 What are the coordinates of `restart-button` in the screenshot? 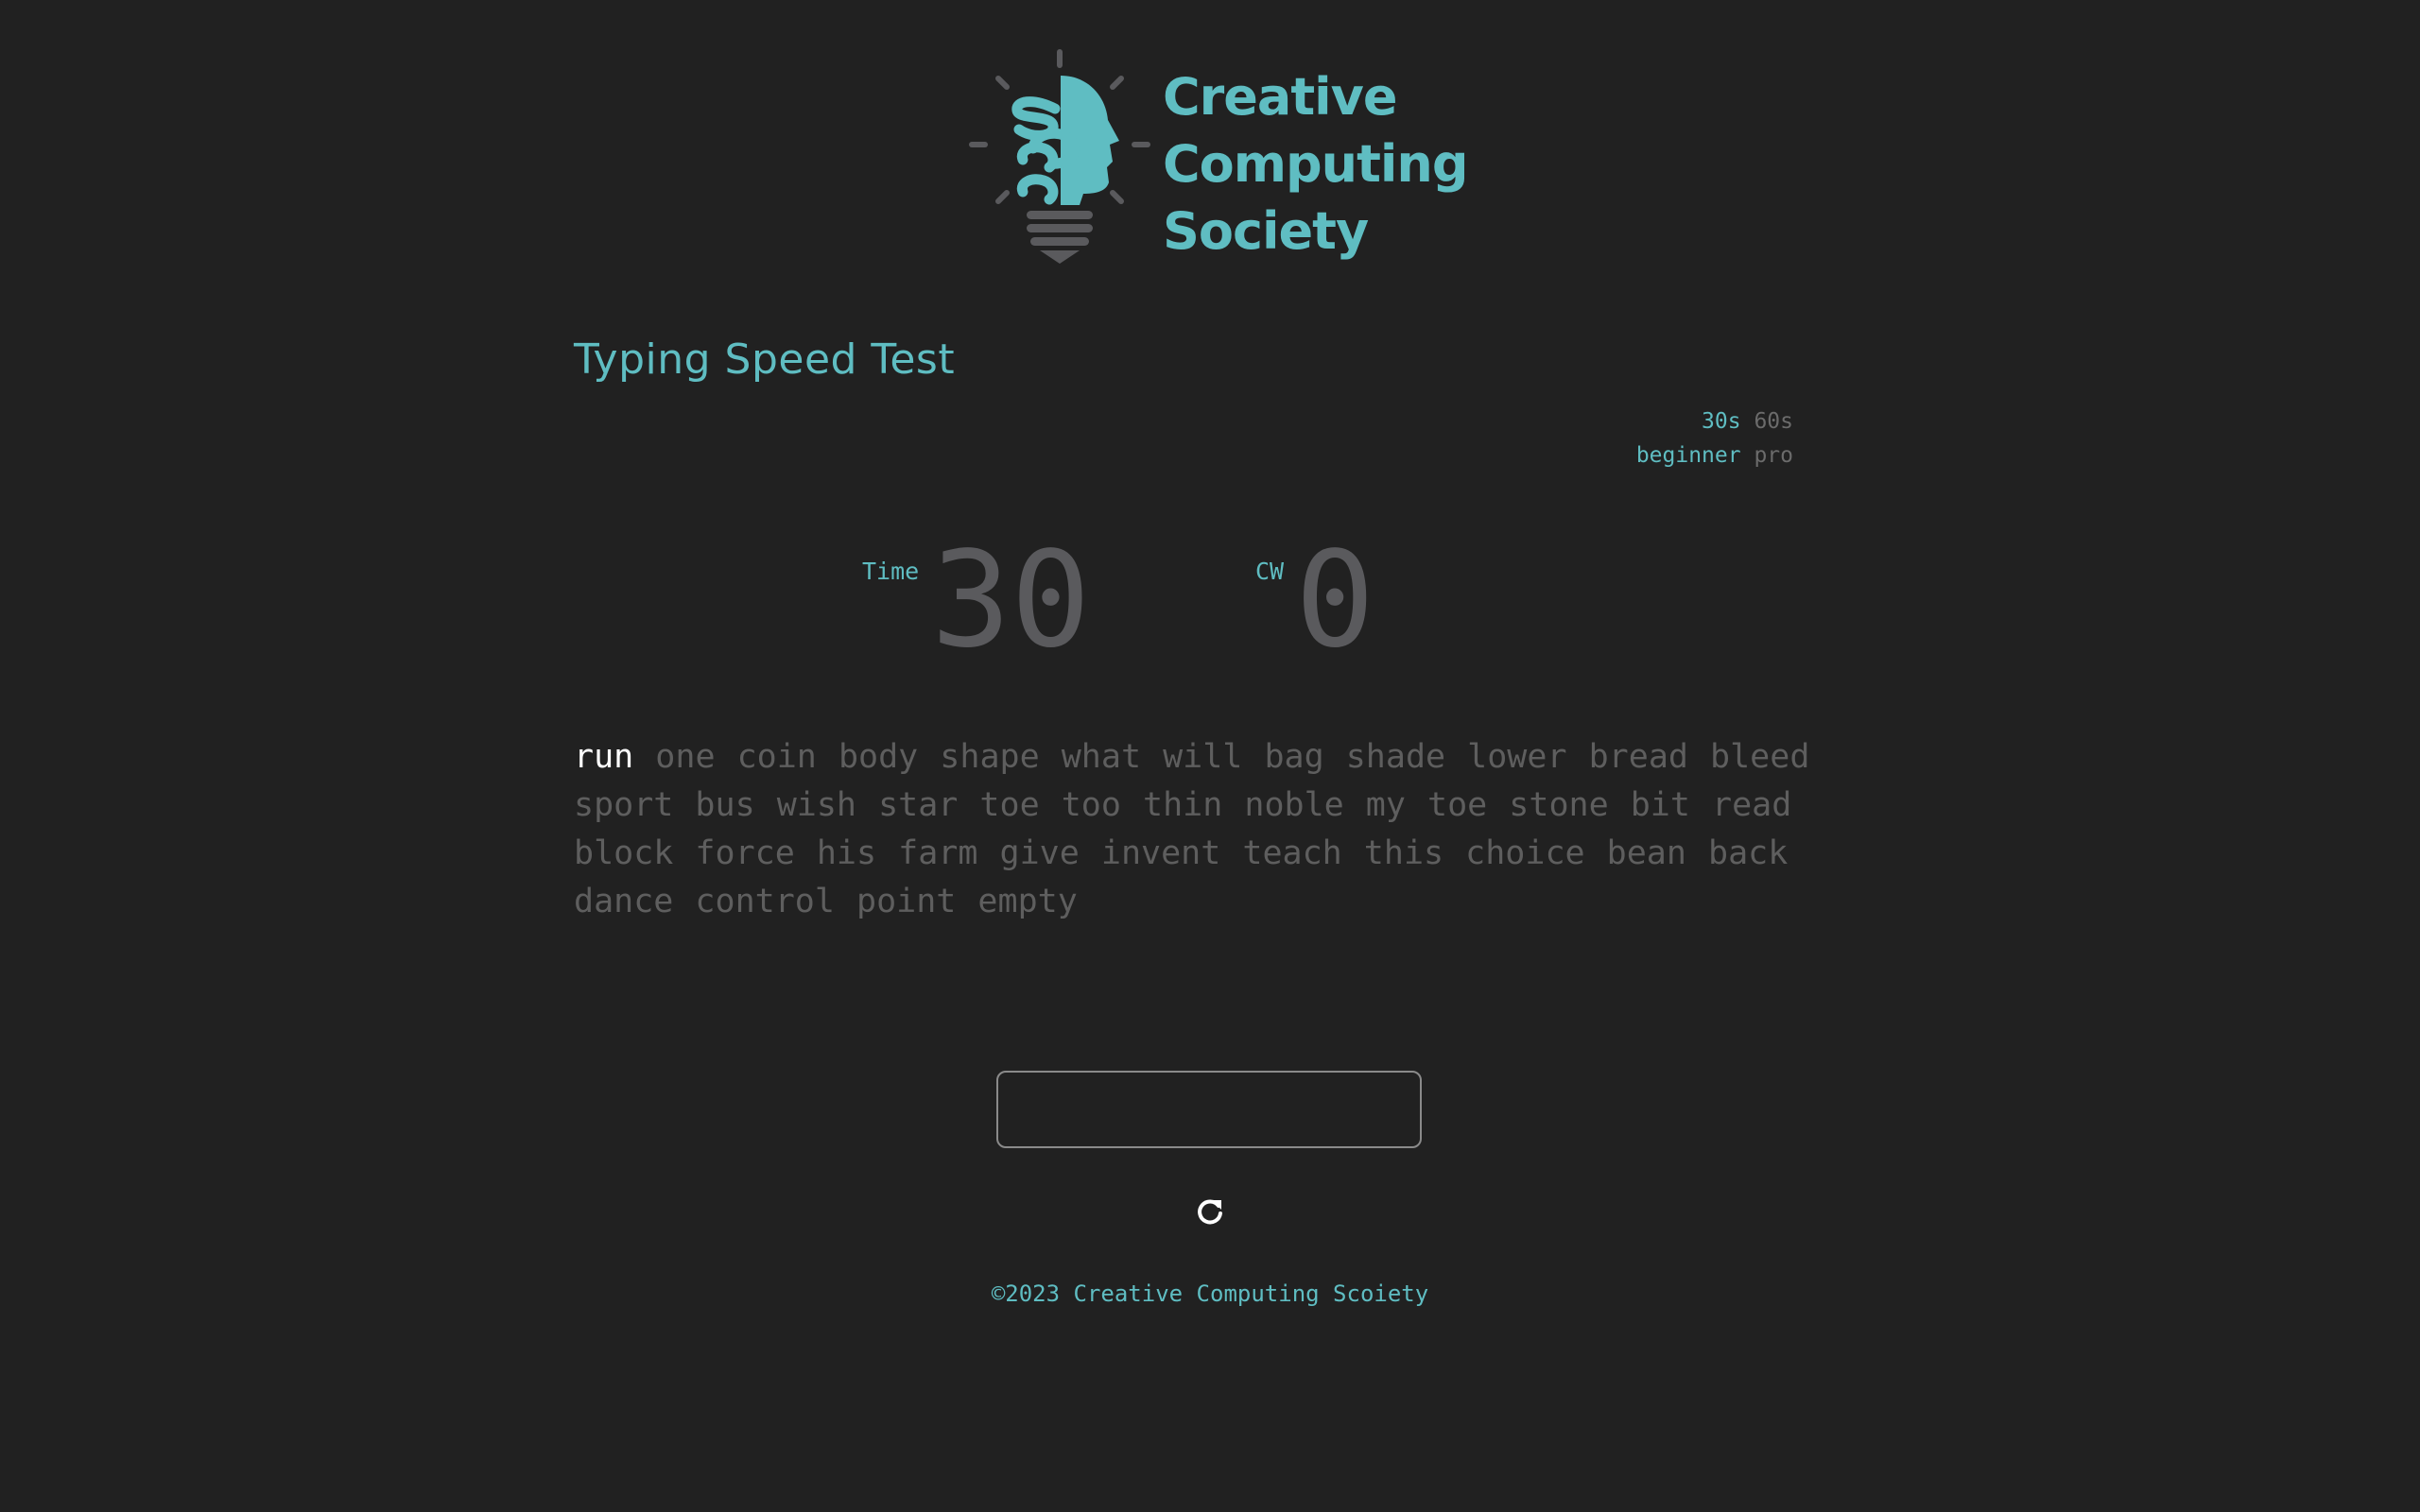 It's located at (1210, 1211).